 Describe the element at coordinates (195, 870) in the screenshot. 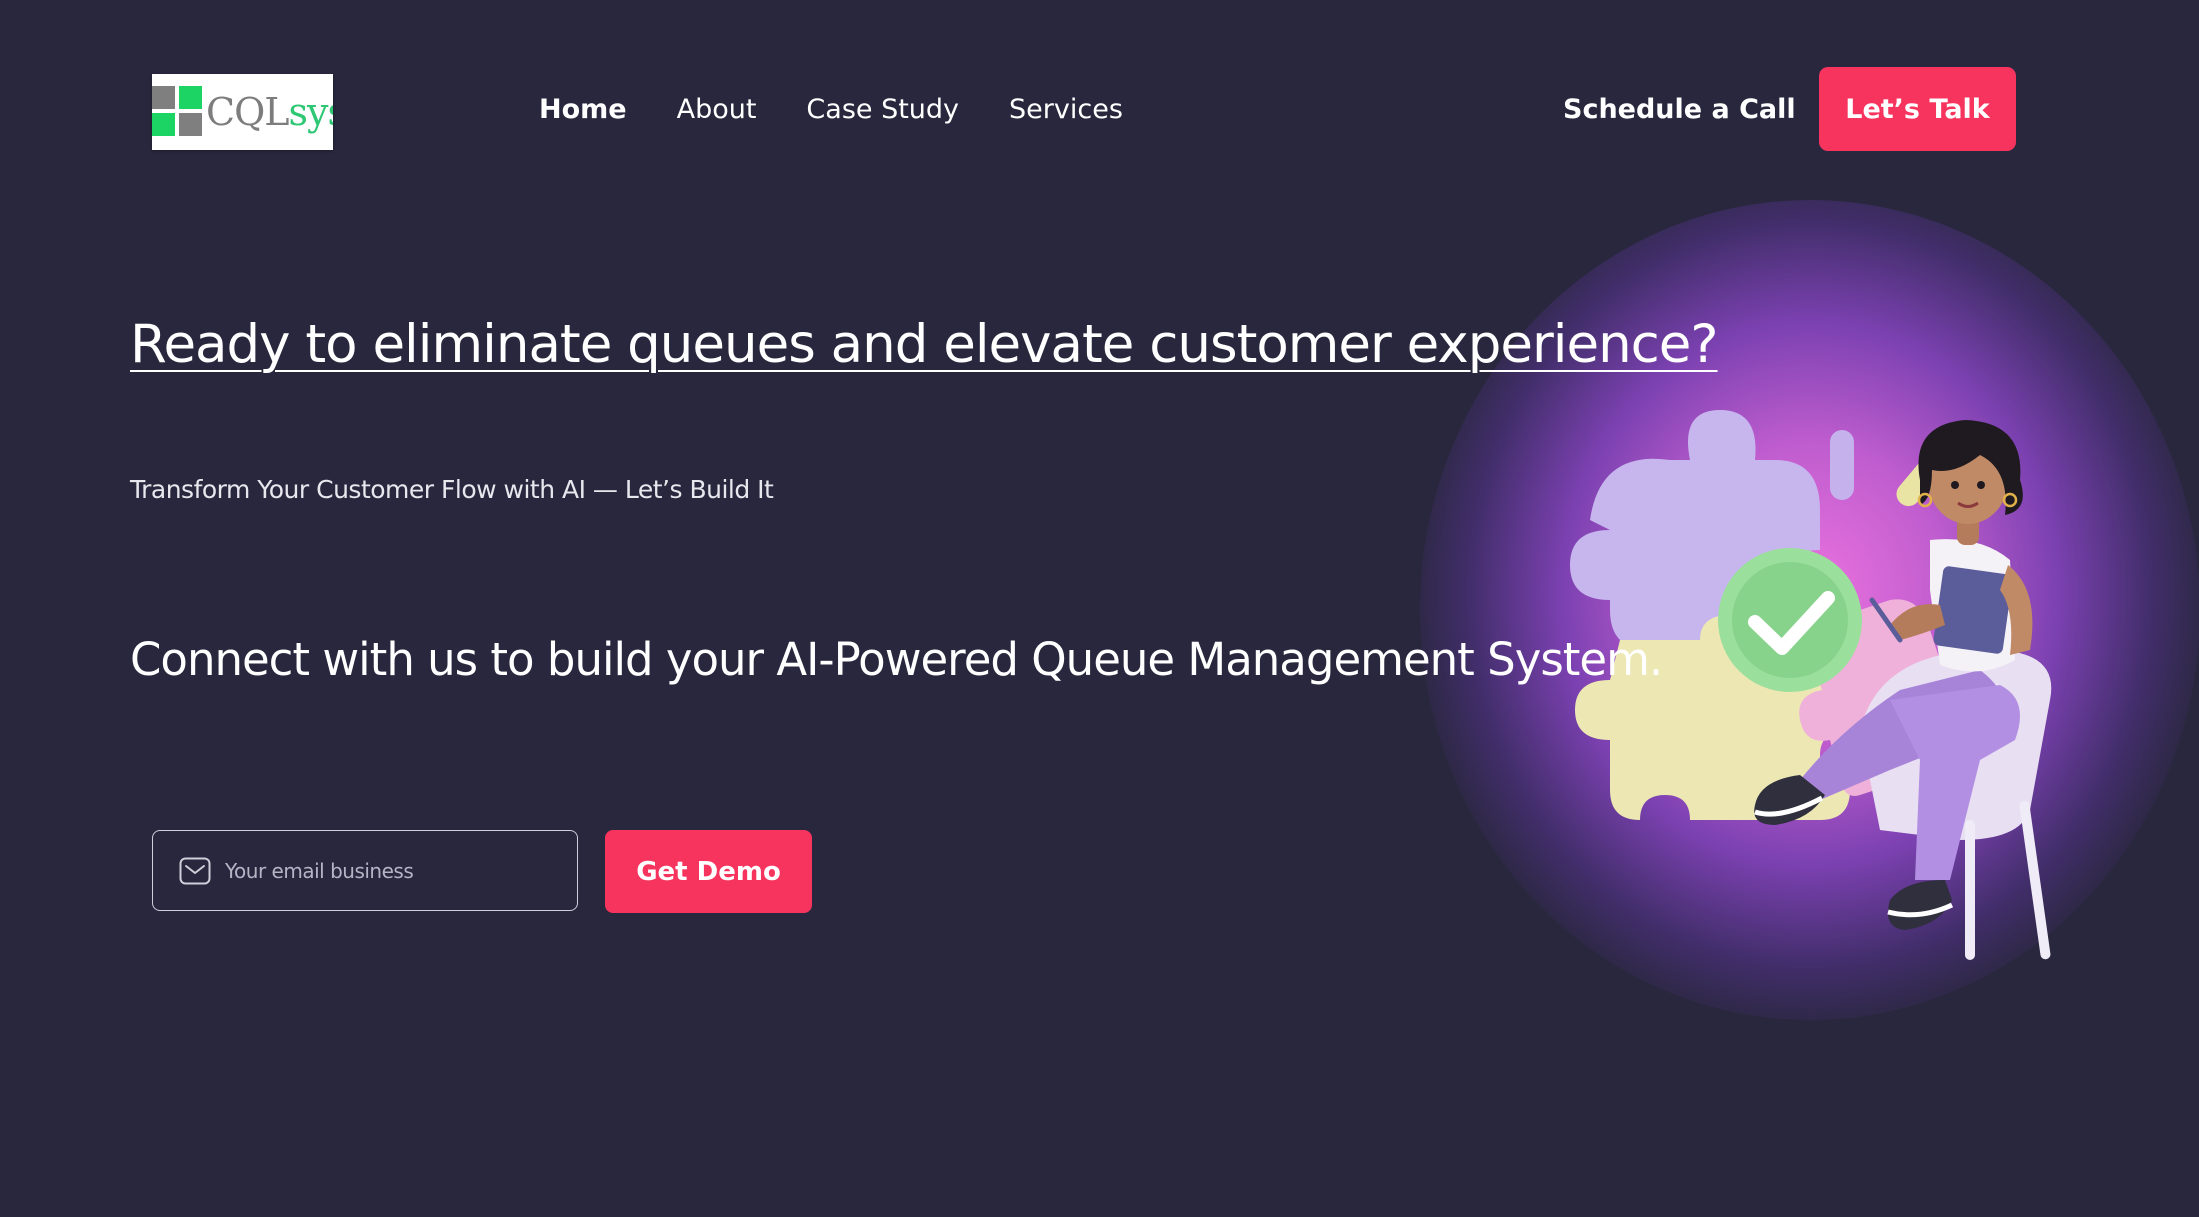

I see `mail-icon` at that location.